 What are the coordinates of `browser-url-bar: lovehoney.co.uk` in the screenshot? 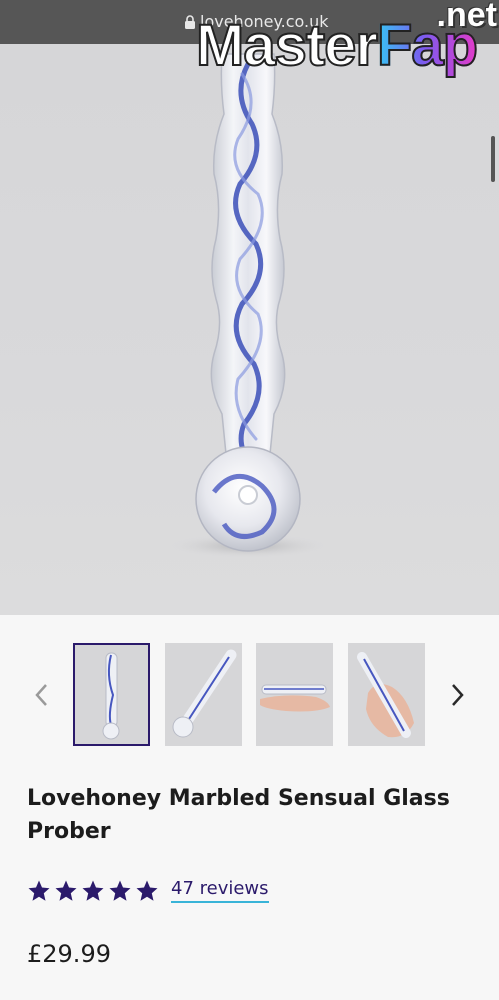 It's located at (249, 22).